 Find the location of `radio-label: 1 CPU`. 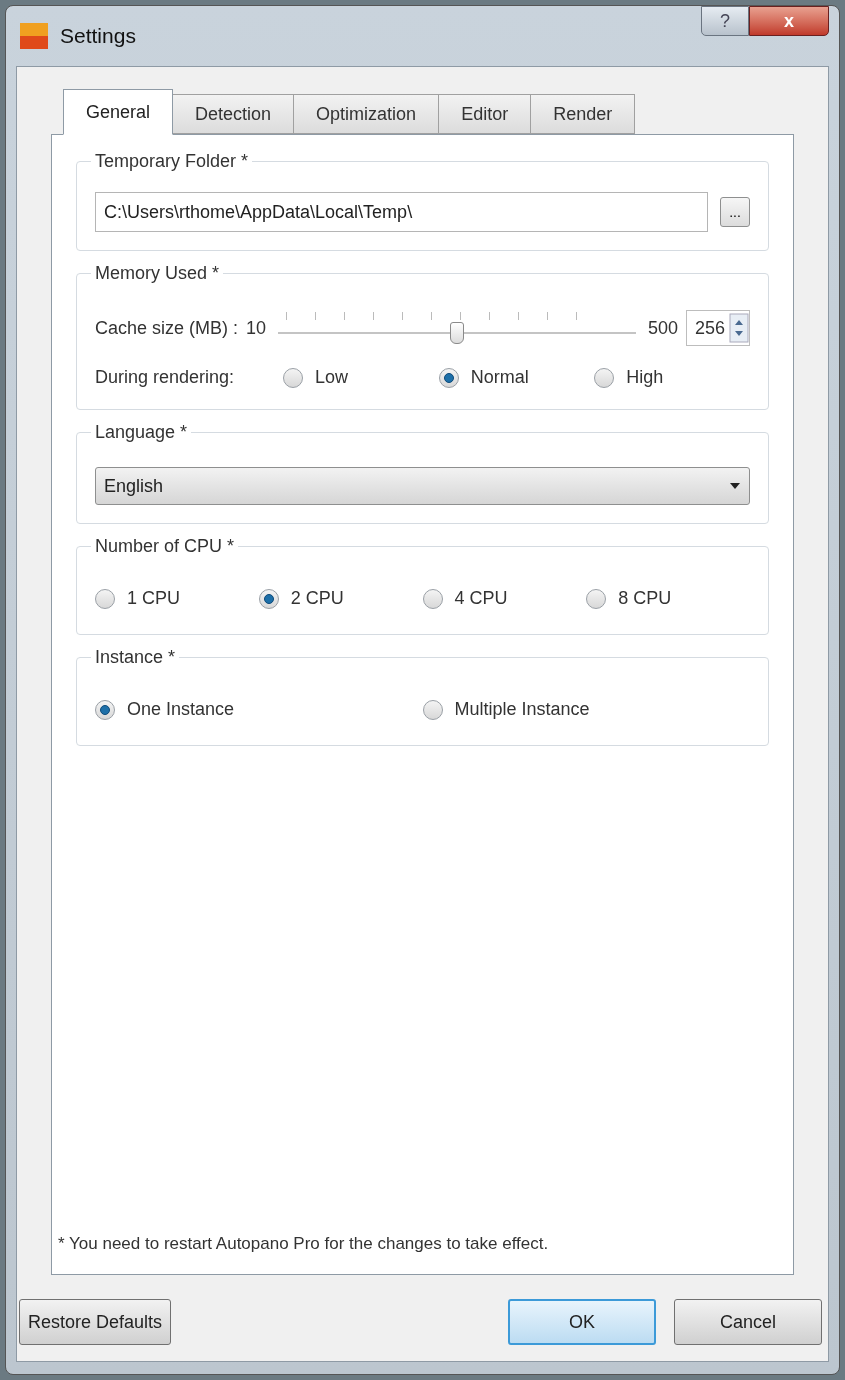

radio-label: 1 CPU is located at coordinates (153, 598).